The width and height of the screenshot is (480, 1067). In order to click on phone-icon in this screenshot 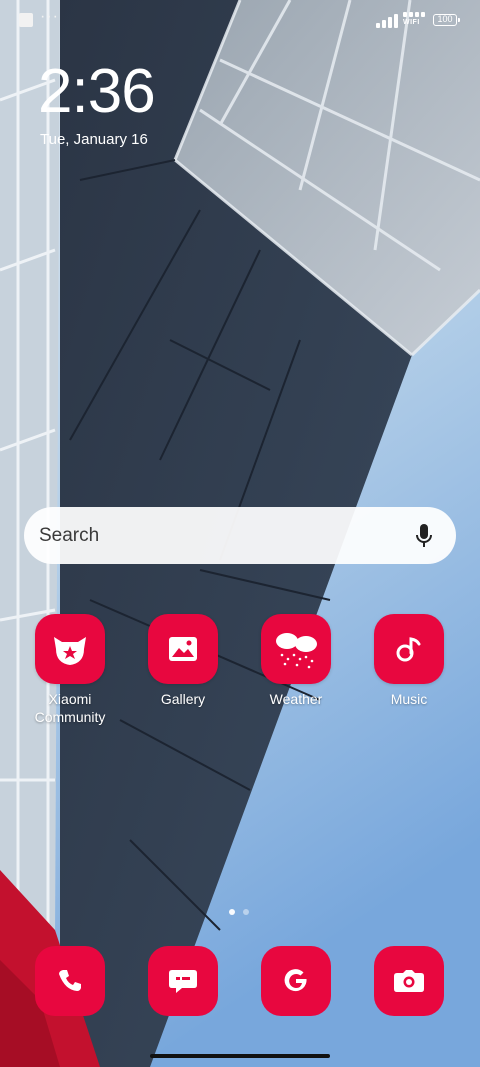, I will do `click(70, 980)`.